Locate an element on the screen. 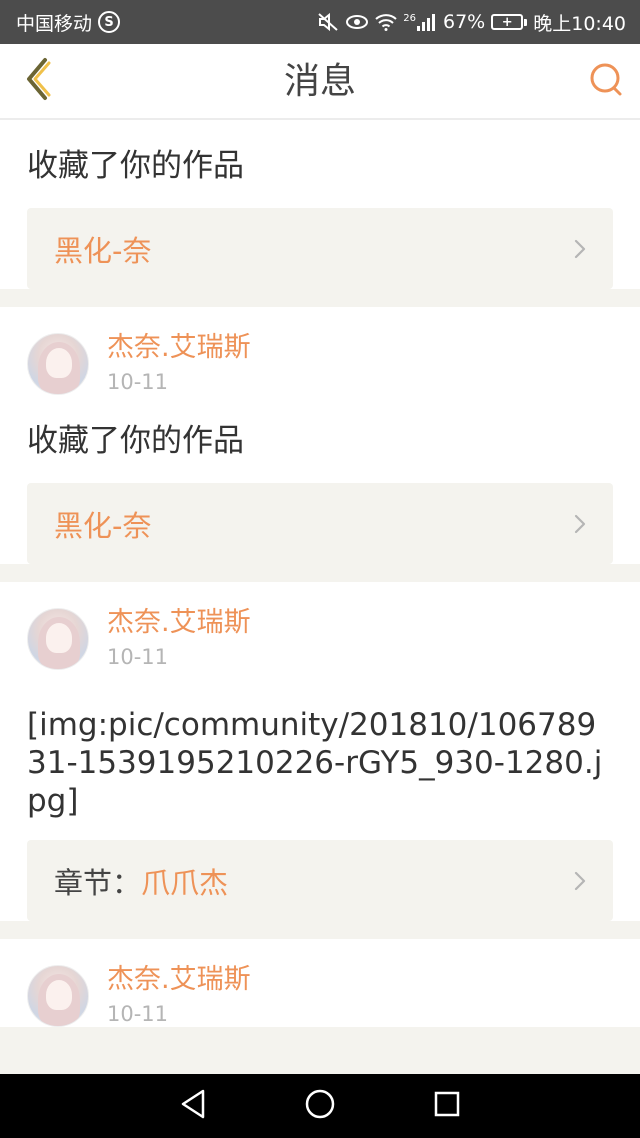 The height and width of the screenshot is (1138, 640). page-title: 消息 is located at coordinates (319, 81).